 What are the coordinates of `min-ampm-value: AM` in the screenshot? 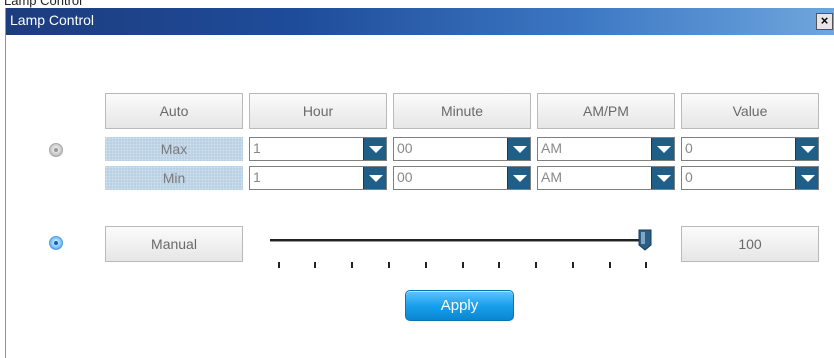 It's located at (551, 177).